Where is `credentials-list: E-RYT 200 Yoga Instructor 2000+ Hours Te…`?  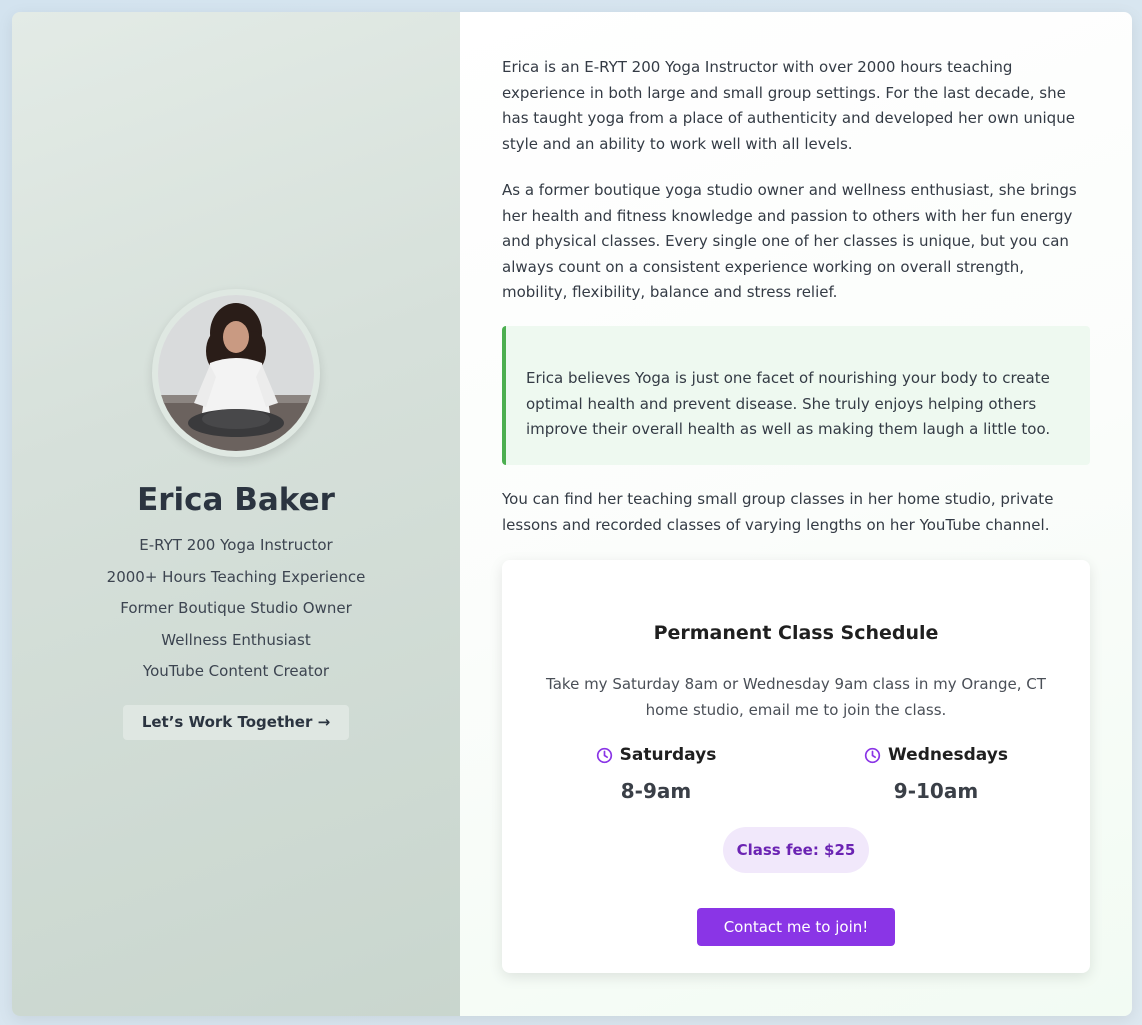
credentials-list: E-RYT 200 Yoga Instructor 2000+ Hours Te… is located at coordinates (236, 613).